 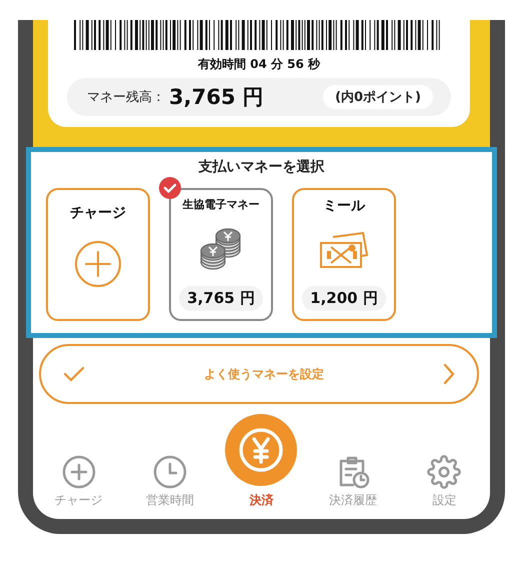 What do you see at coordinates (444, 472) in the screenshot?
I see `settings-icon` at bounding box center [444, 472].